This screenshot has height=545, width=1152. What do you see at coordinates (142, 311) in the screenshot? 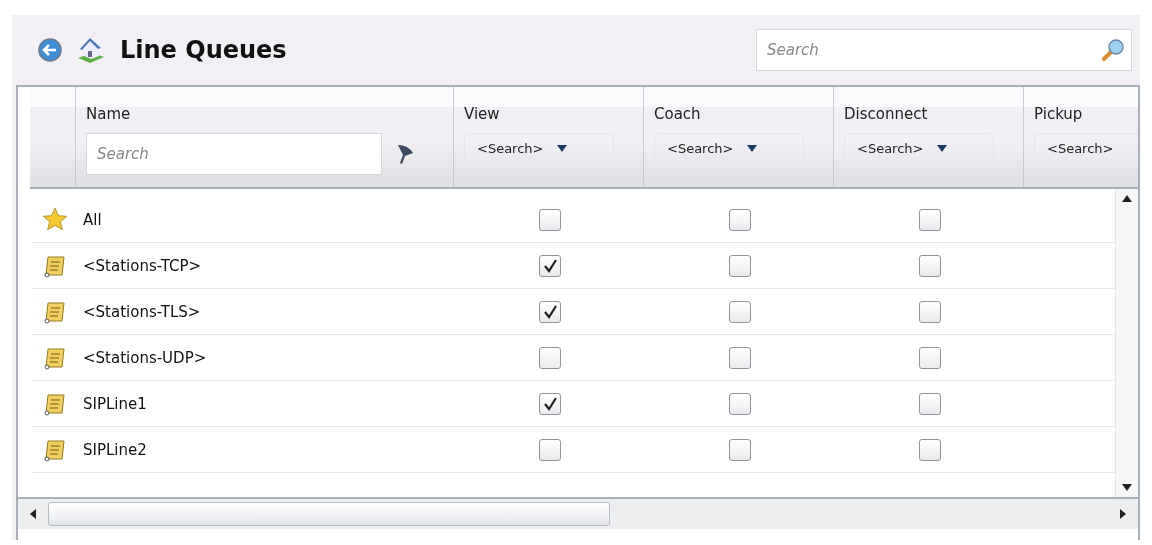
I see `line-name: <Stations-TLS>` at bounding box center [142, 311].